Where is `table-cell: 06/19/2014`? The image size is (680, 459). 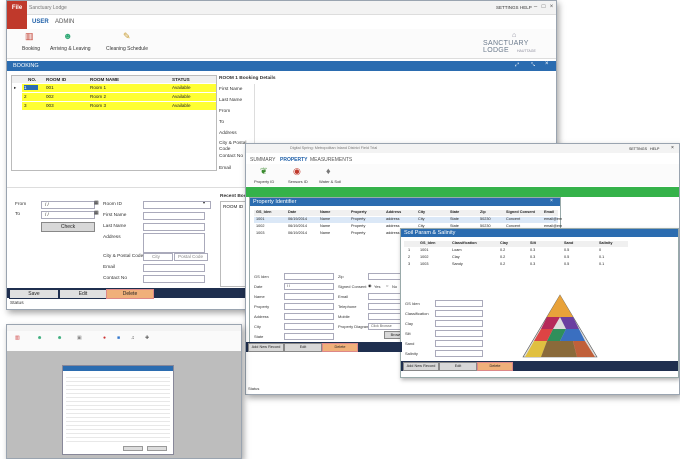
table-cell: 06/19/2014 is located at coordinates (298, 226).